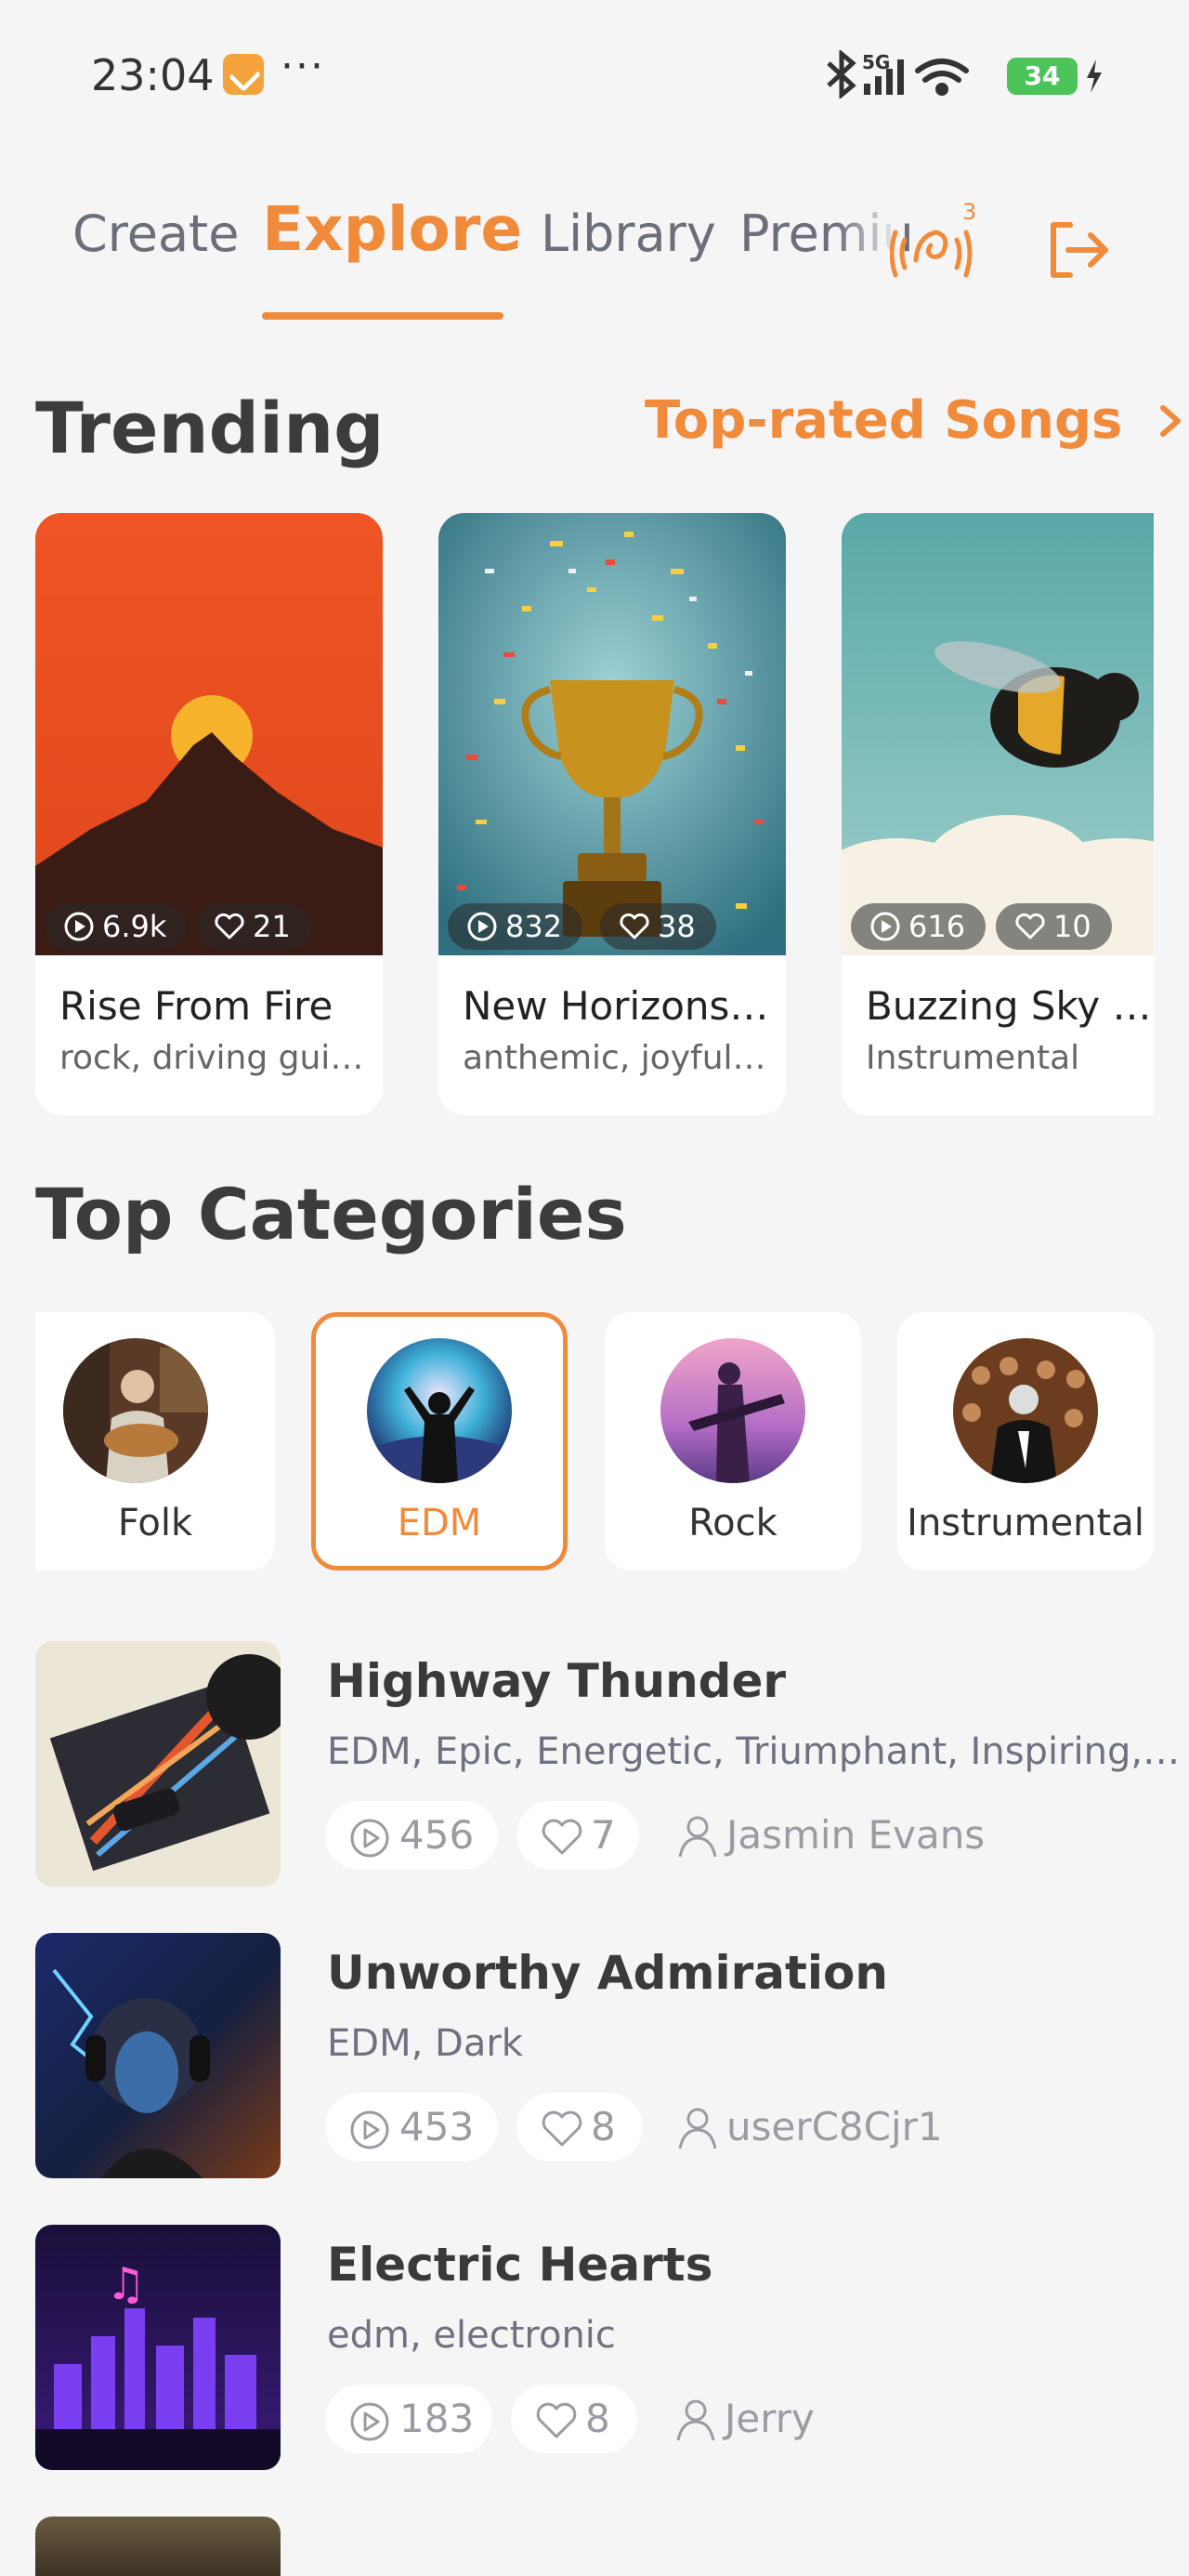 Image resolution: width=1189 pixels, height=2576 pixels. What do you see at coordinates (1042, 76) in the screenshot?
I see `battery-indicator: 34` at bounding box center [1042, 76].